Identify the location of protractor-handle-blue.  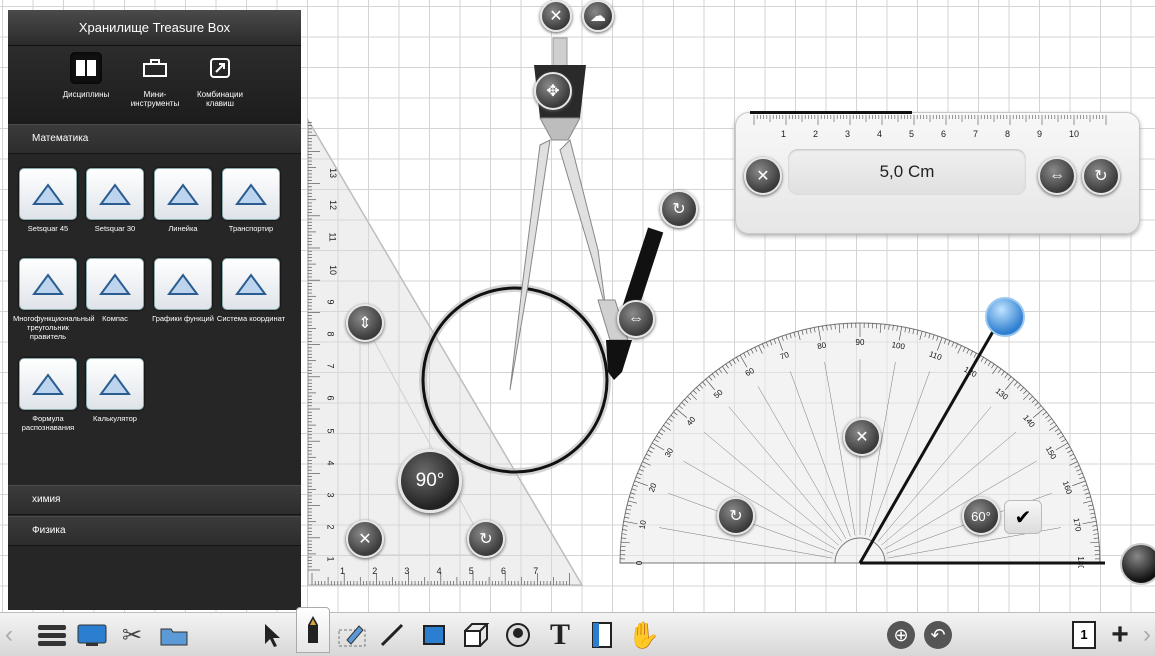
(1005, 317).